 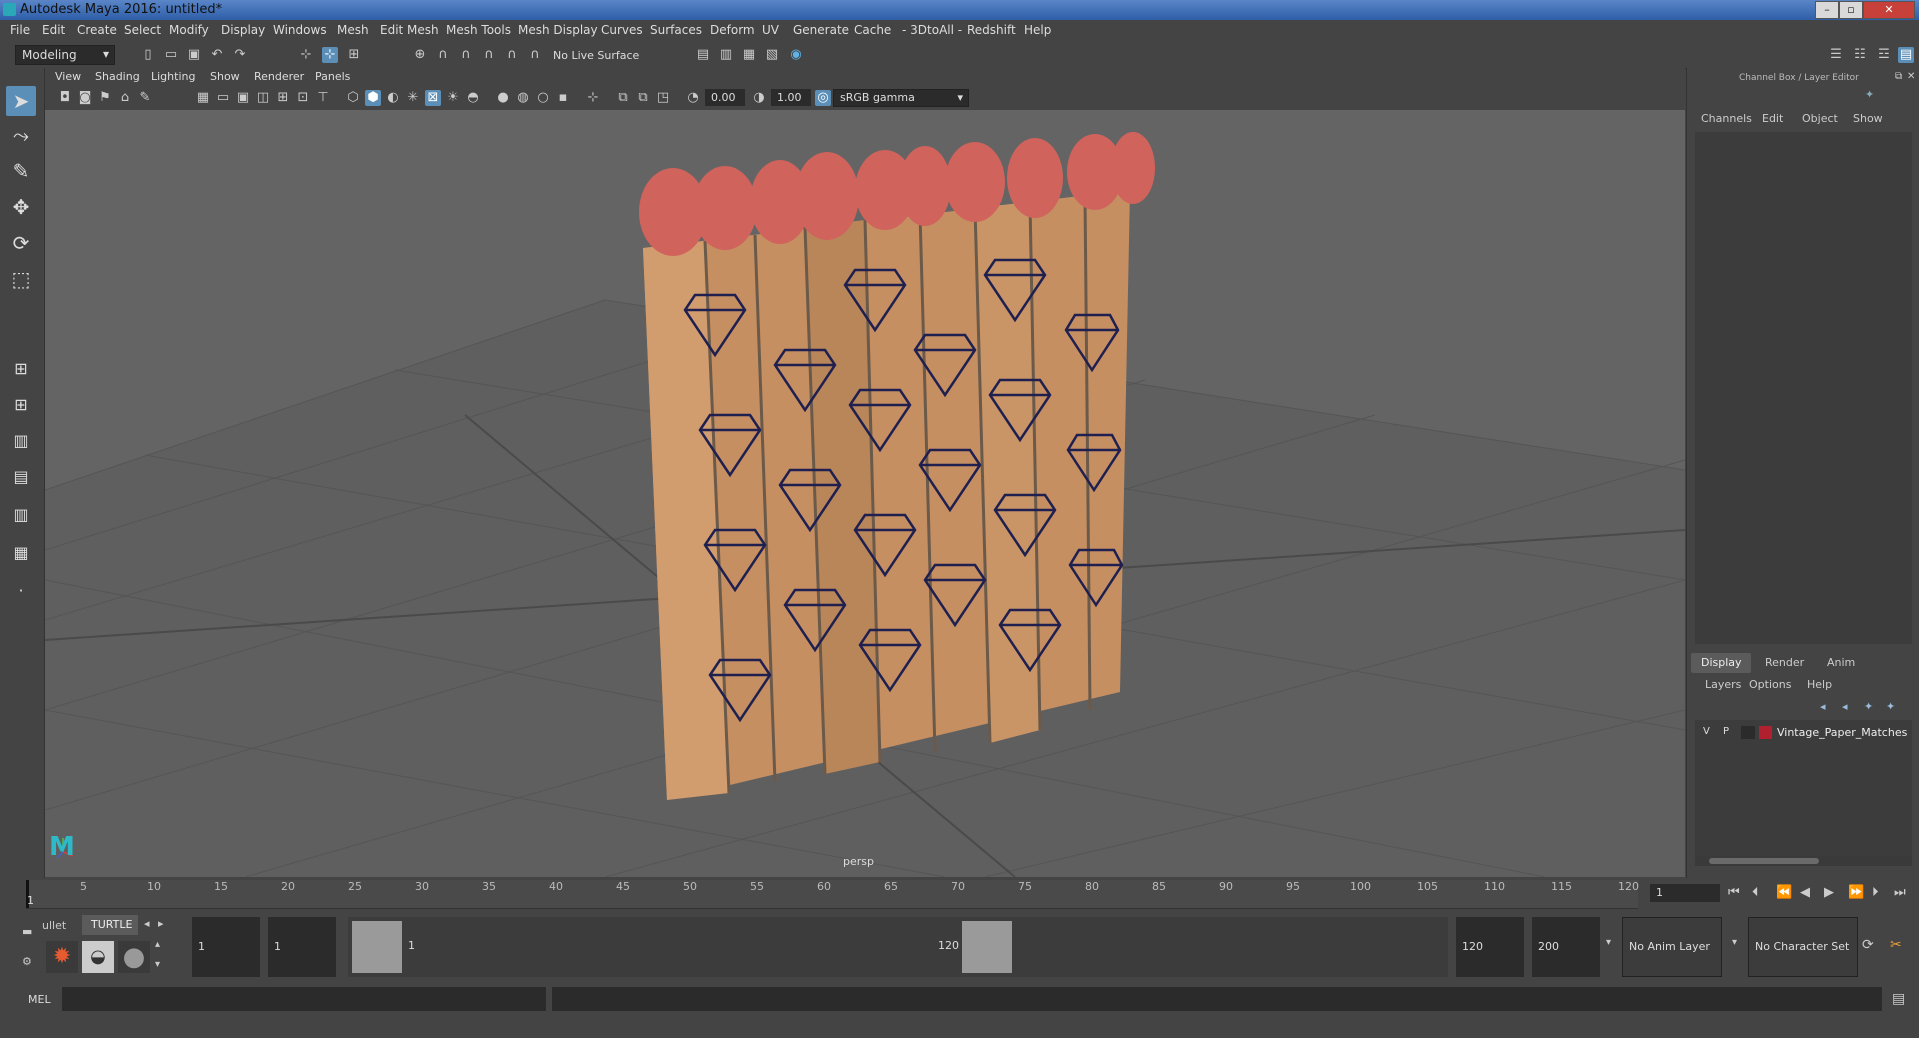 What do you see at coordinates (1803, 947) in the screenshot?
I see `character-set-dropdown: No Character Set` at bounding box center [1803, 947].